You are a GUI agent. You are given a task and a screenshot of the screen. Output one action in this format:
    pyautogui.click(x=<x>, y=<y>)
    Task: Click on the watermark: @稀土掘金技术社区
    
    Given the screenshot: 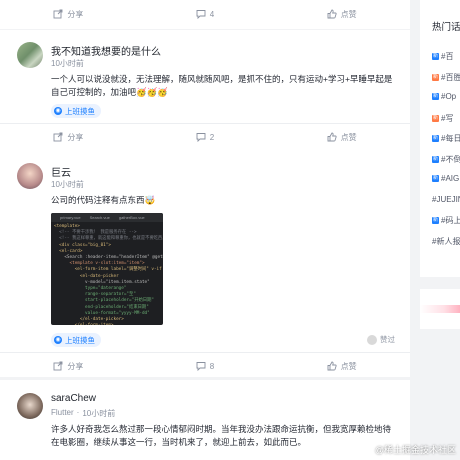 What is the action you would take?
    pyautogui.click(x=408, y=449)
    